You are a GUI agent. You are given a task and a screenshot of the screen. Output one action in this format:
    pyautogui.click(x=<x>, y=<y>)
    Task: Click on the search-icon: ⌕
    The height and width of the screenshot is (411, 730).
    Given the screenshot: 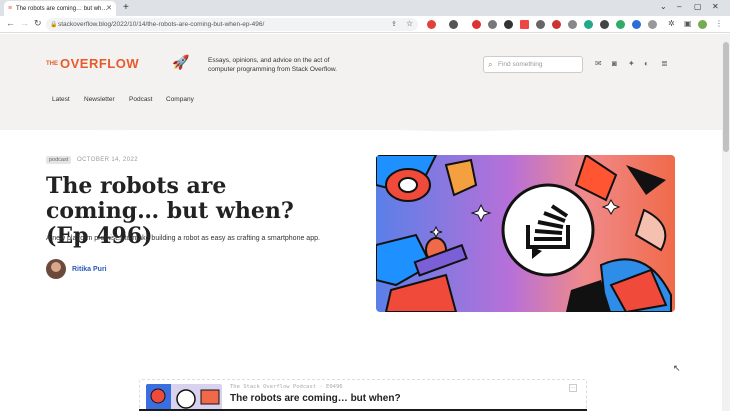 What is the action you would take?
    pyautogui.click(x=490, y=64)
    